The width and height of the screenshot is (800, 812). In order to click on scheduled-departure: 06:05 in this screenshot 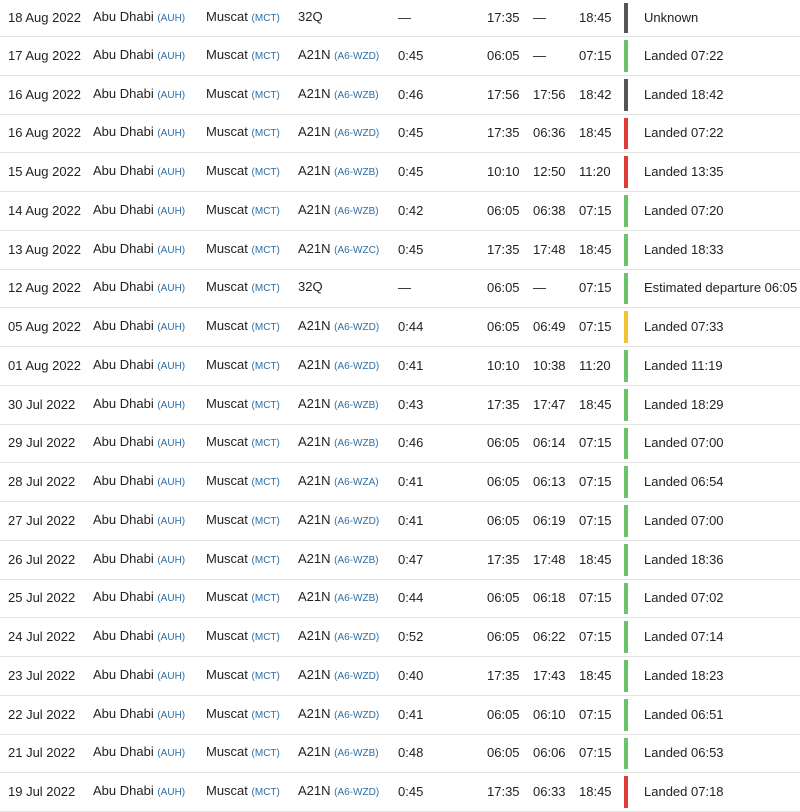, I will do `click(503, 443)`.